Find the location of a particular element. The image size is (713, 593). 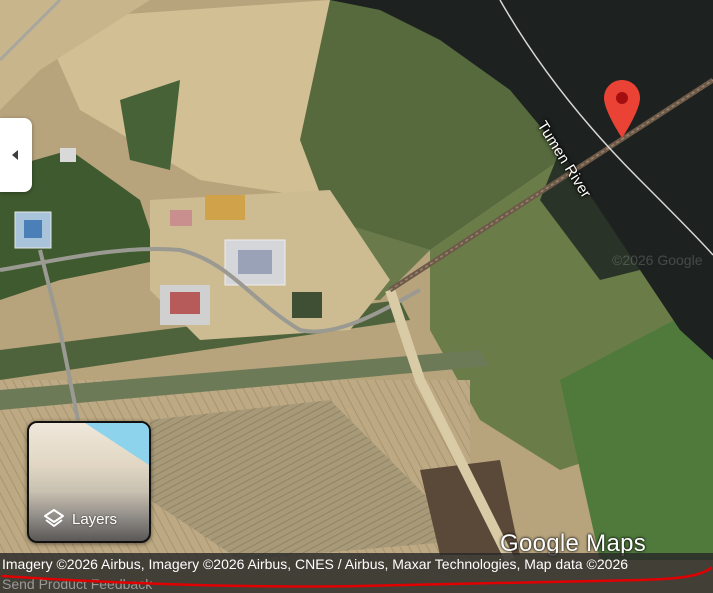

chevron-left-icon is located at coordinates (15, 155).